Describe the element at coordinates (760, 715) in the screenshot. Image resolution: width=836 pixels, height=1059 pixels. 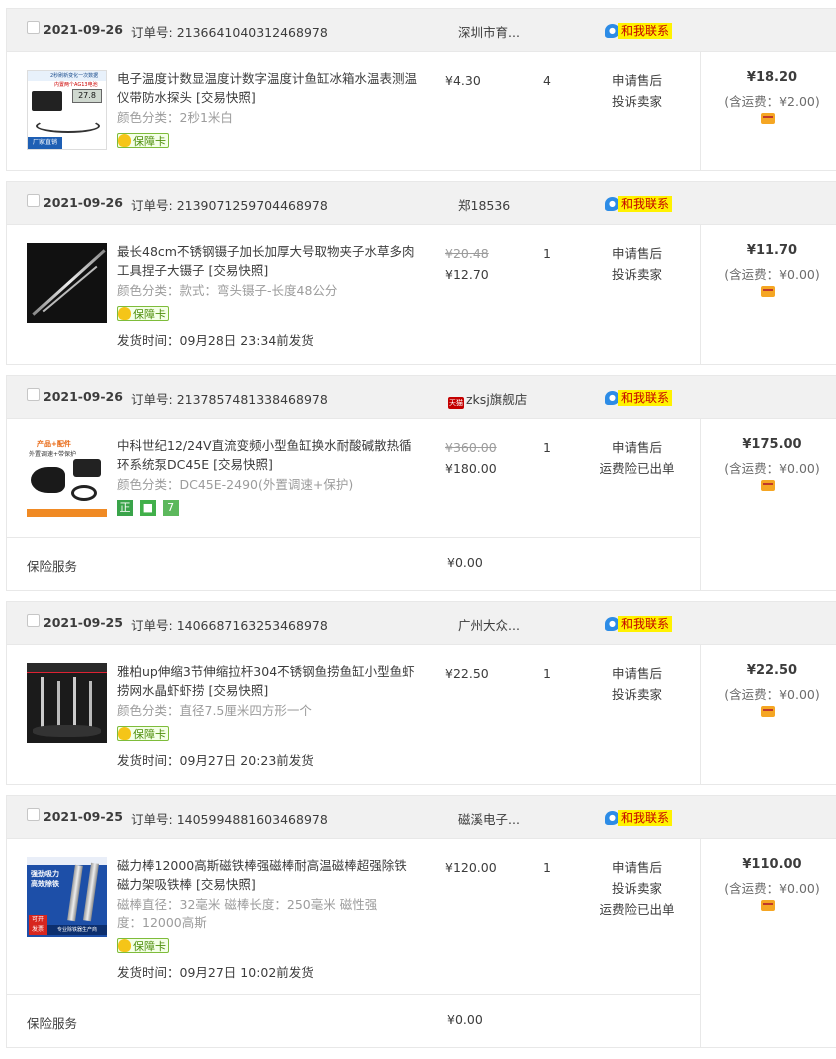
I see `order-summary: ¥22.50 (含运费：¥0.00)` at that location.